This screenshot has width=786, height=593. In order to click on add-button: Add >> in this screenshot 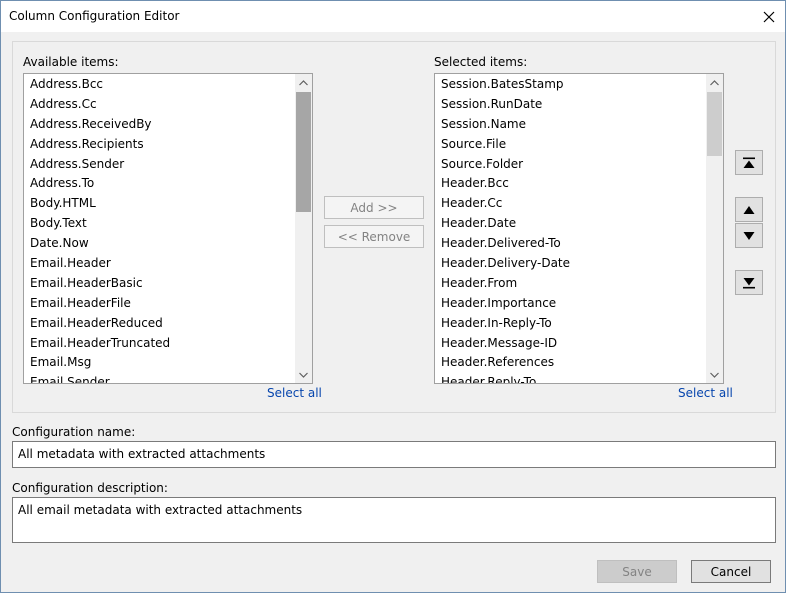, I will do `click(374, 207)`.